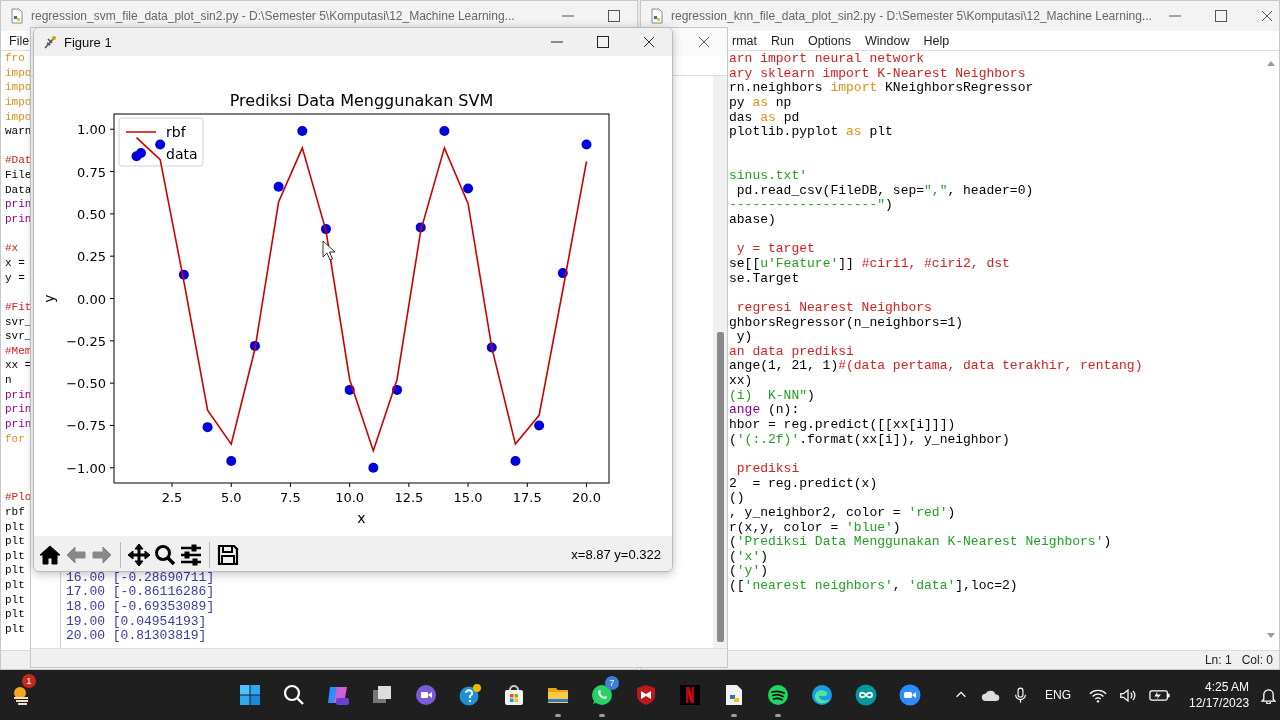 Image resolution: width=1280 pixels, height=720 pixels. What do you see at coordinates (172, 497) in the screenshot?
I see `tick-label: 2.5` at bounding box center [172, 497].